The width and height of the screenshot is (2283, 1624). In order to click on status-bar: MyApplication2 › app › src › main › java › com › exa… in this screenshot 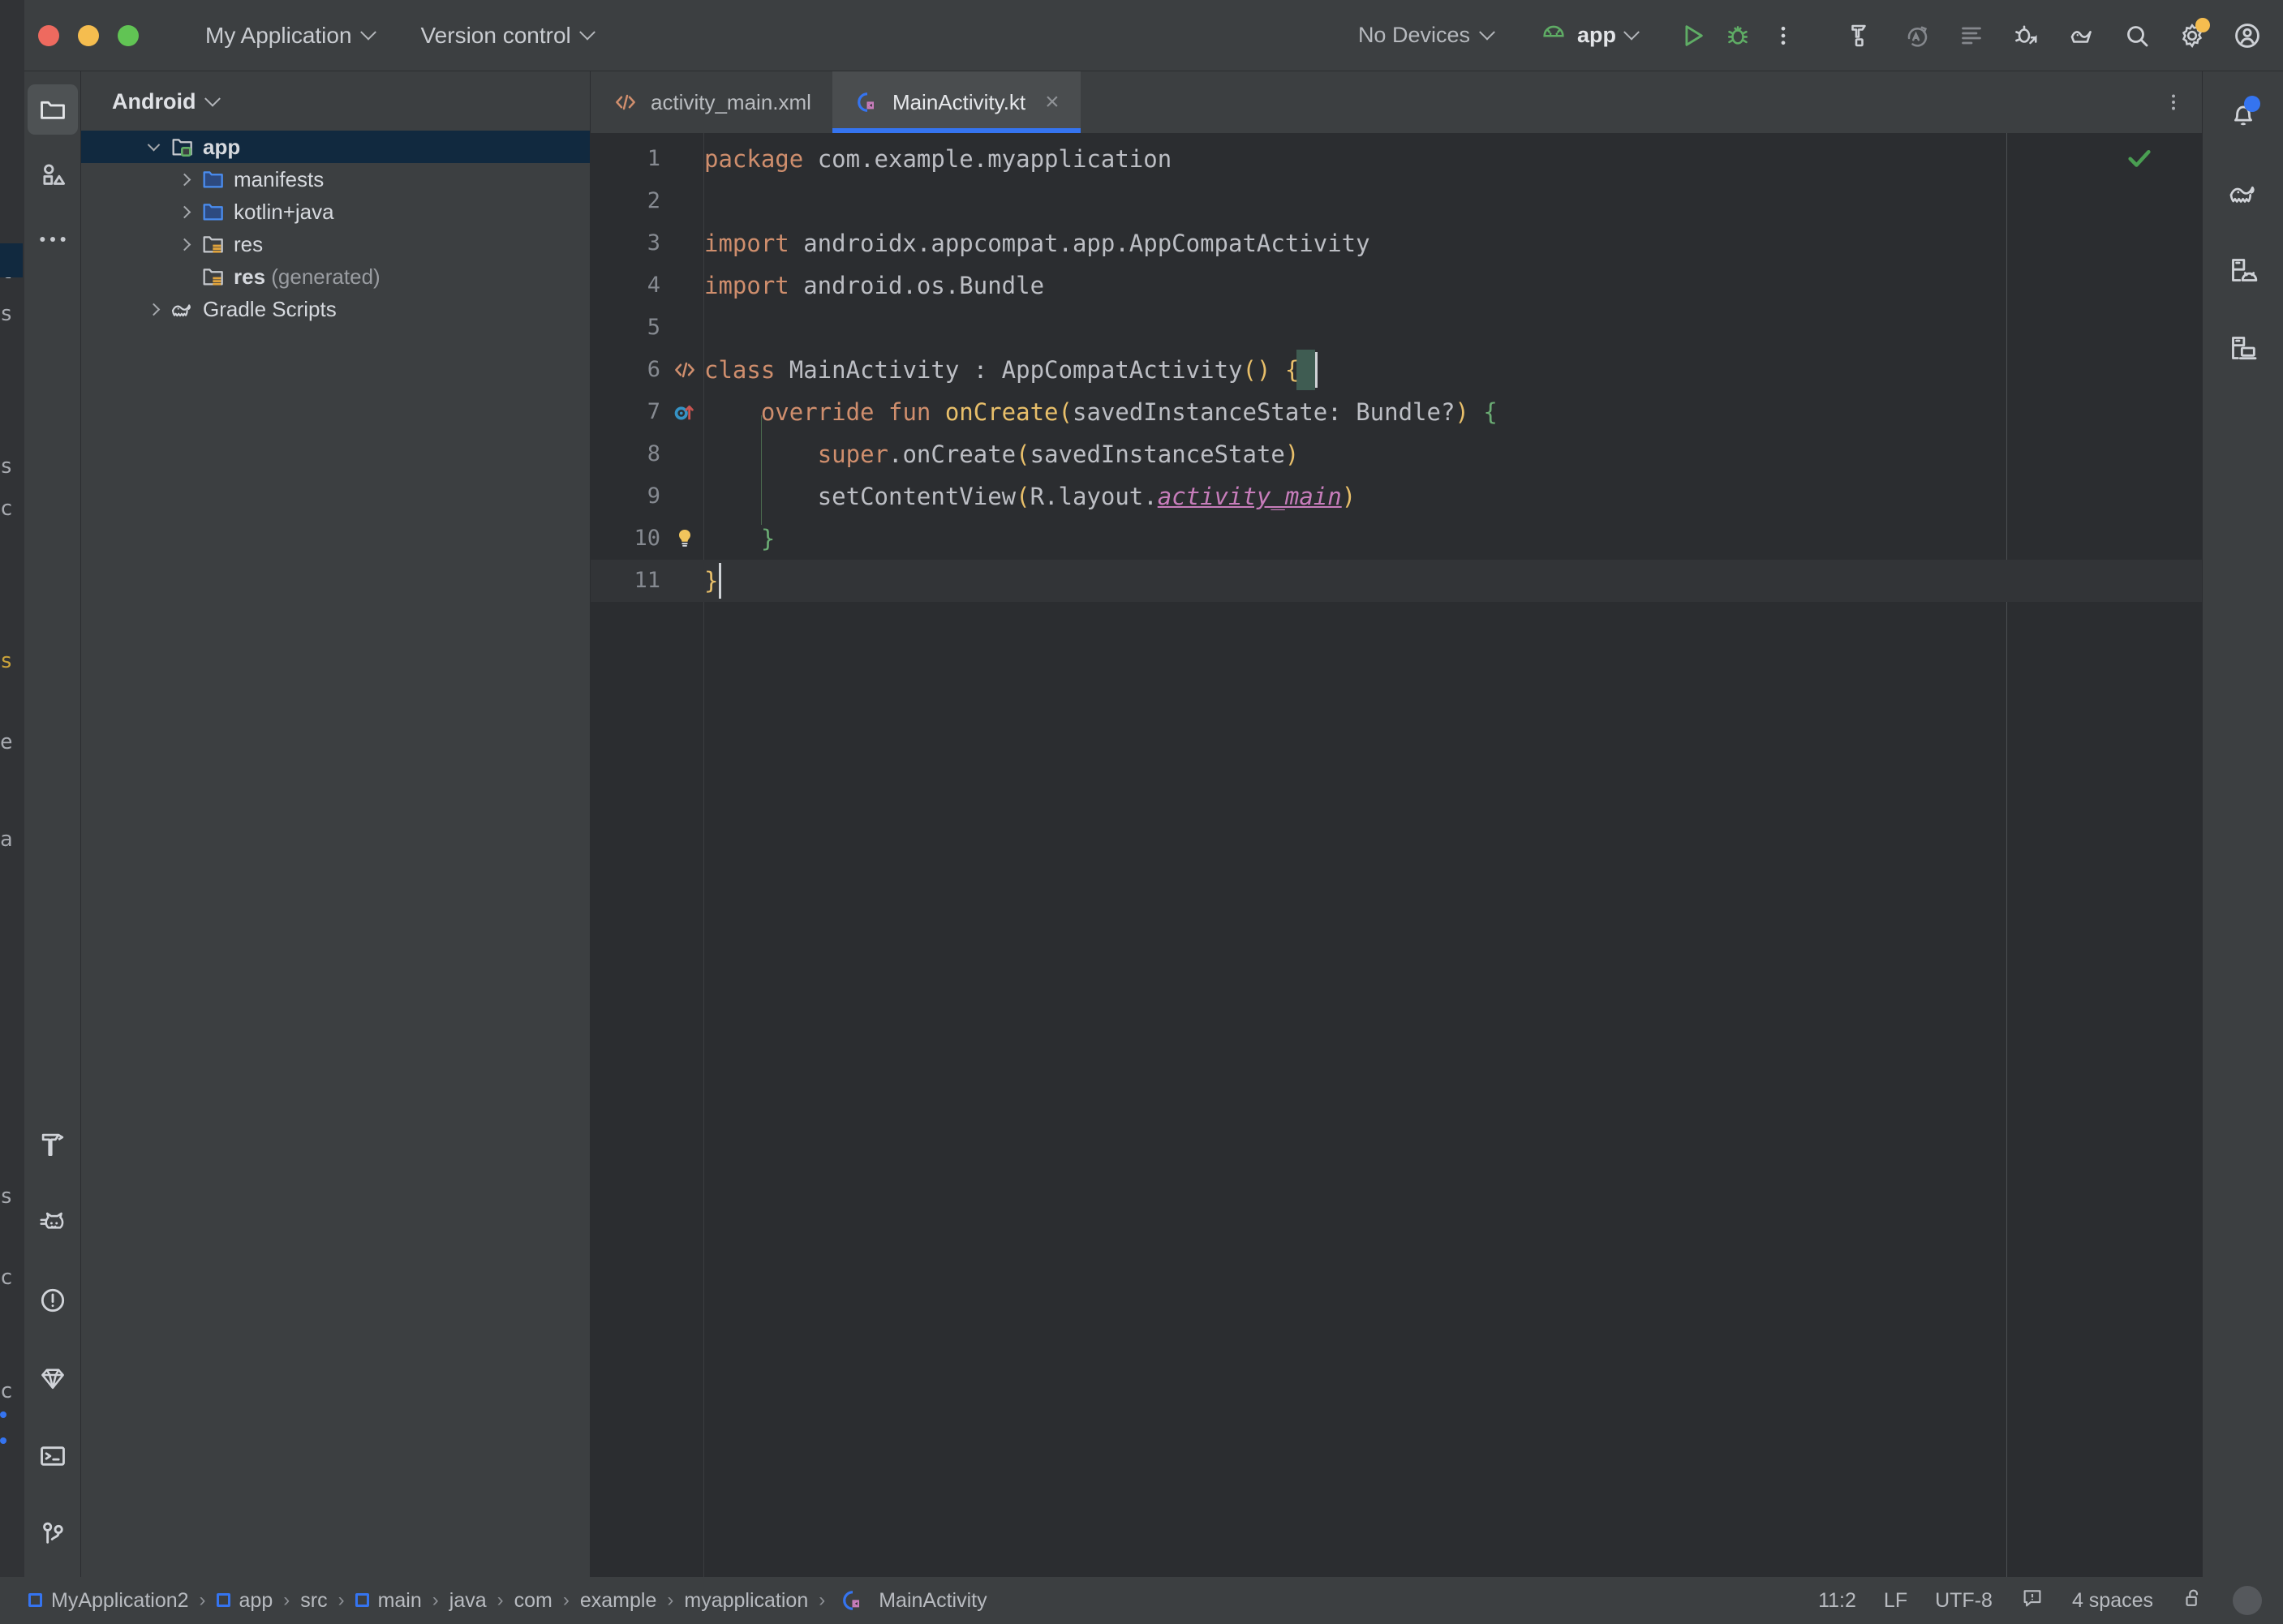, I will do `click(1141, 1600)`.